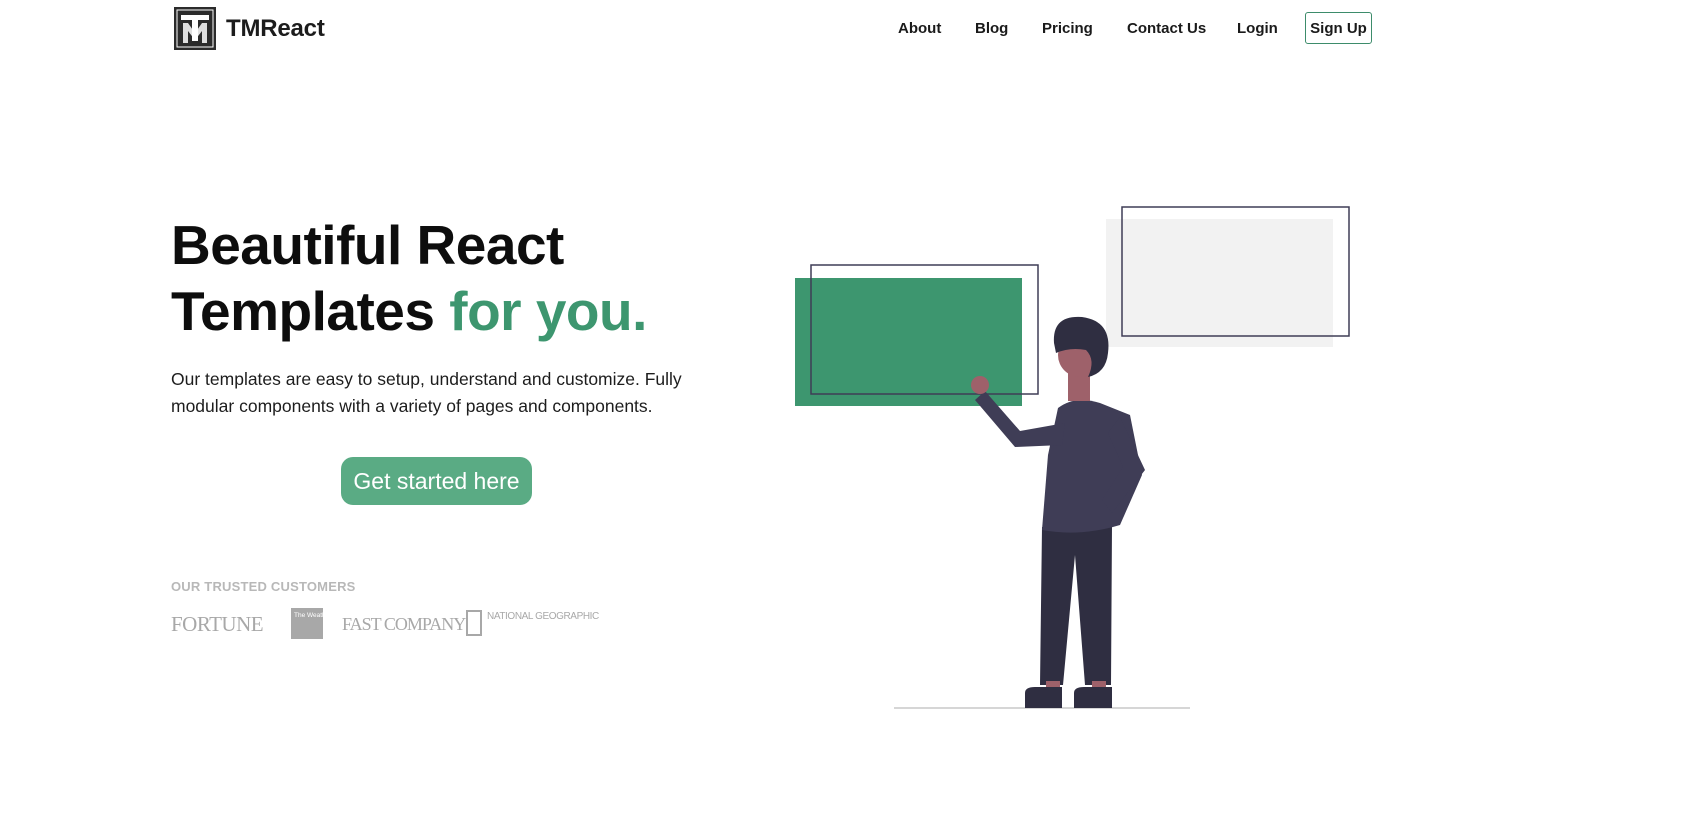  What do you see at coordinates (1076, 605) in the screenshot?
I see `person-legs` at bounding box center [1076, 605].